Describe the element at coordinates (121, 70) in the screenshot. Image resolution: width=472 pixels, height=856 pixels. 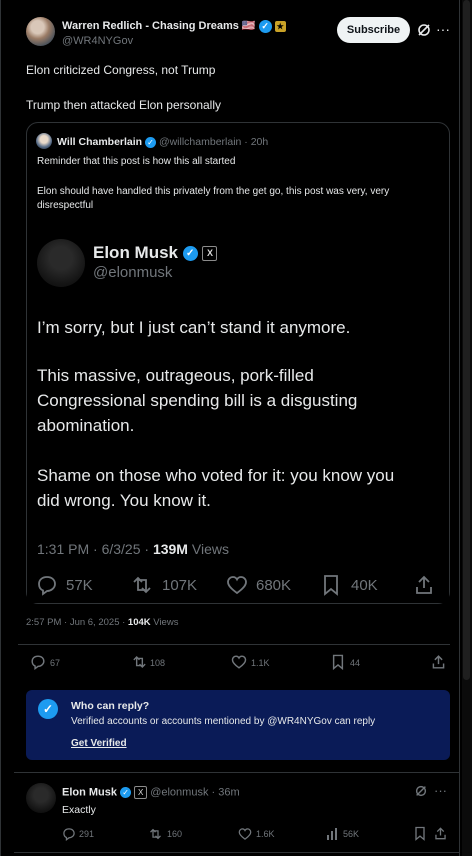
I see `post-text-line1: Elon criticized Congress, not Trump` at that location.